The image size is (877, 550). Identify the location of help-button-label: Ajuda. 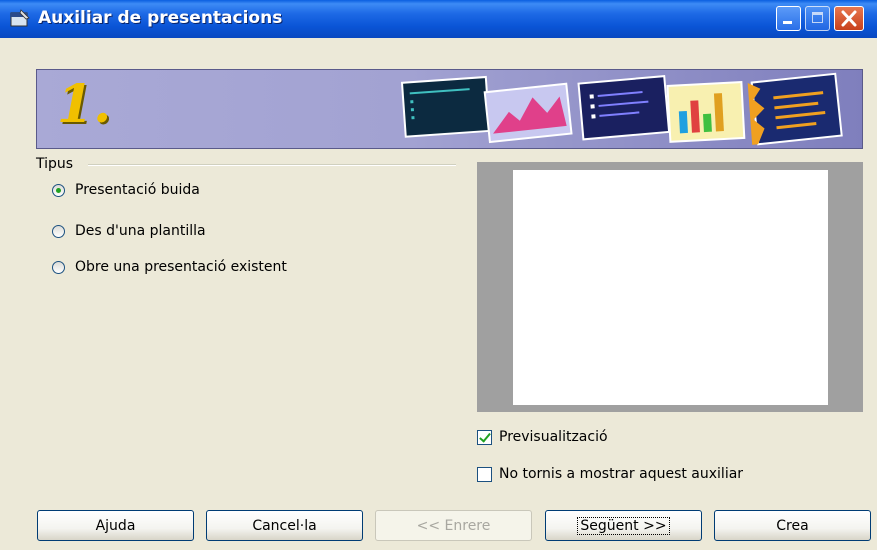
(115, 525).